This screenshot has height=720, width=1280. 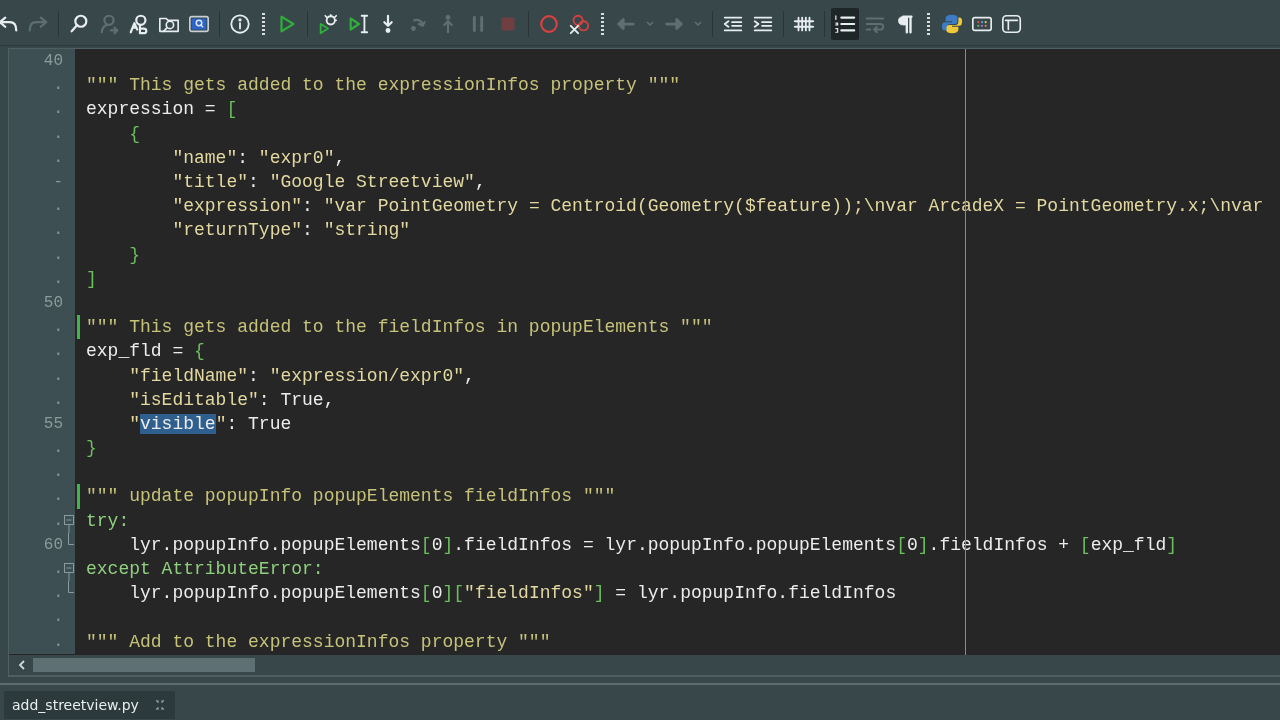 What do you see at coordinates (328, 23) in the screenshot?
I see `bug-play-icon` at bounding box center [328, 23].